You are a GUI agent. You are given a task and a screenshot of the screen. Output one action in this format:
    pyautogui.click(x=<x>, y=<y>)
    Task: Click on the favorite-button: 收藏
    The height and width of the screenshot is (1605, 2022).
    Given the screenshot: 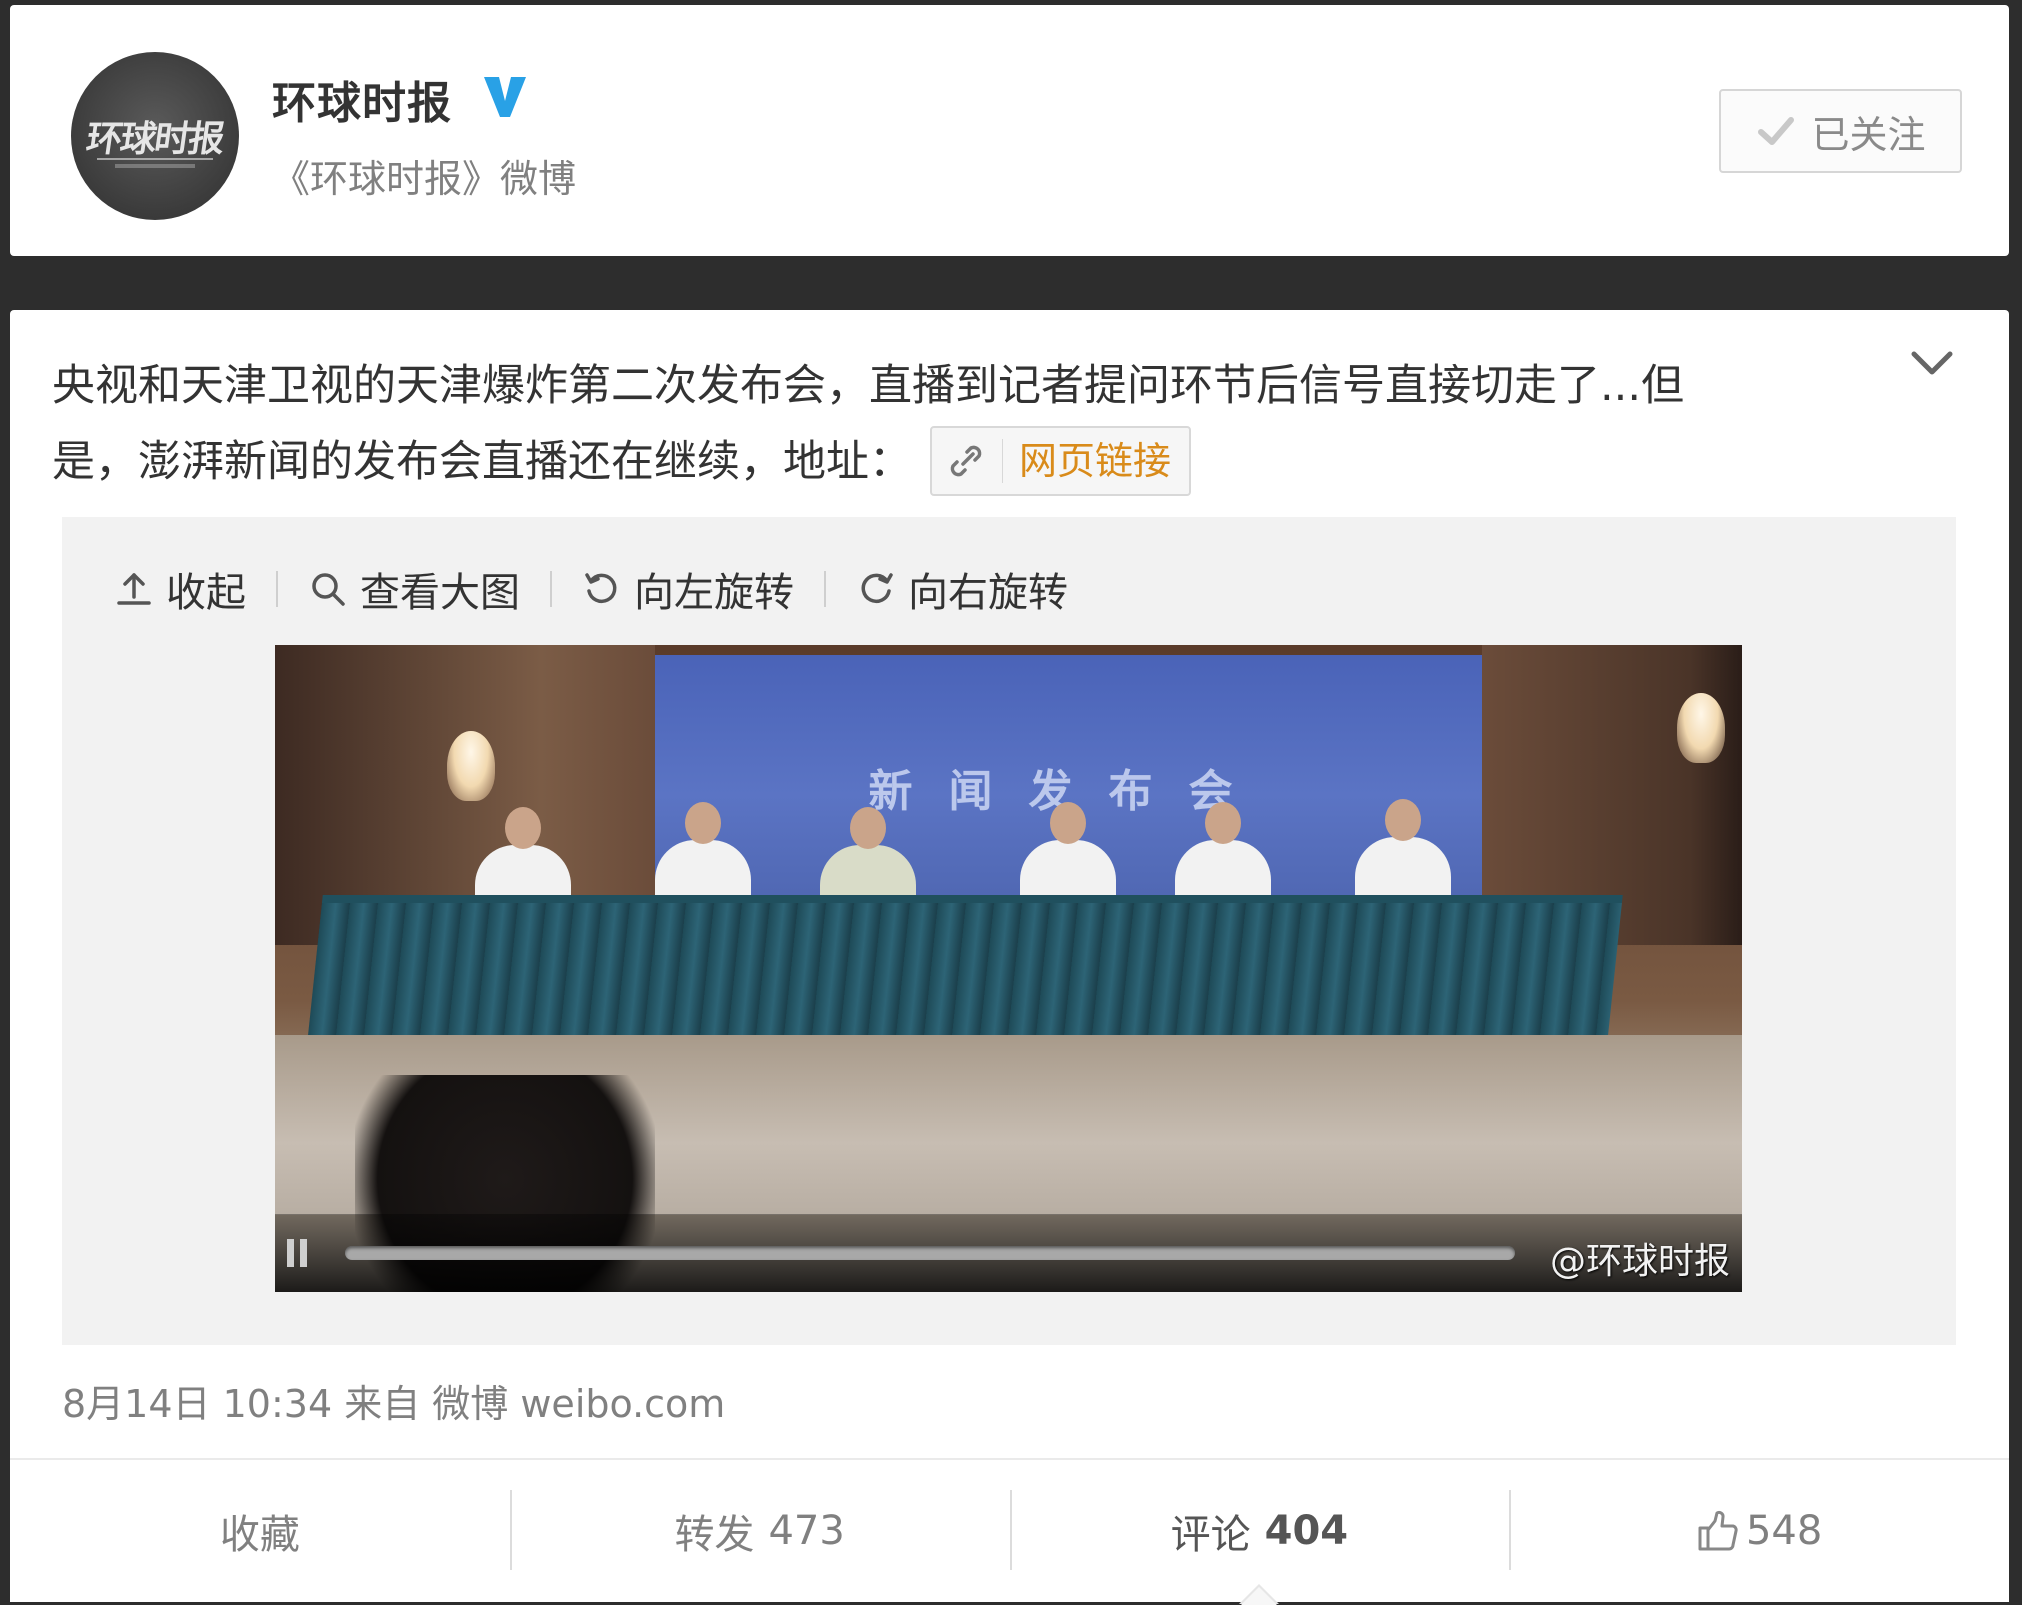 What is the action you would take?
    pyautogui.click(x=260, y=1531)
    